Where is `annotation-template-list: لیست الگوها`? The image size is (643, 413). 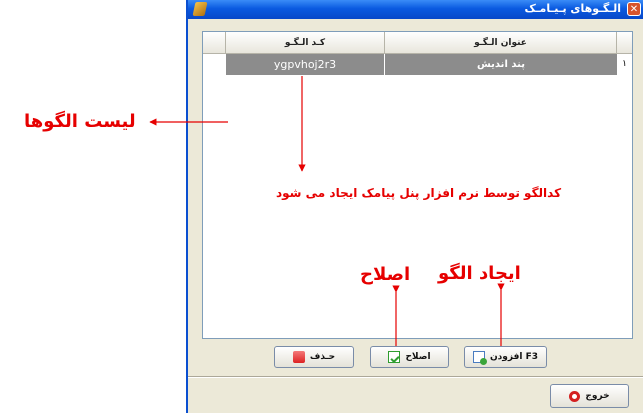
annotation-template-list: لیست الگوها is located at coordinates (80, 121).